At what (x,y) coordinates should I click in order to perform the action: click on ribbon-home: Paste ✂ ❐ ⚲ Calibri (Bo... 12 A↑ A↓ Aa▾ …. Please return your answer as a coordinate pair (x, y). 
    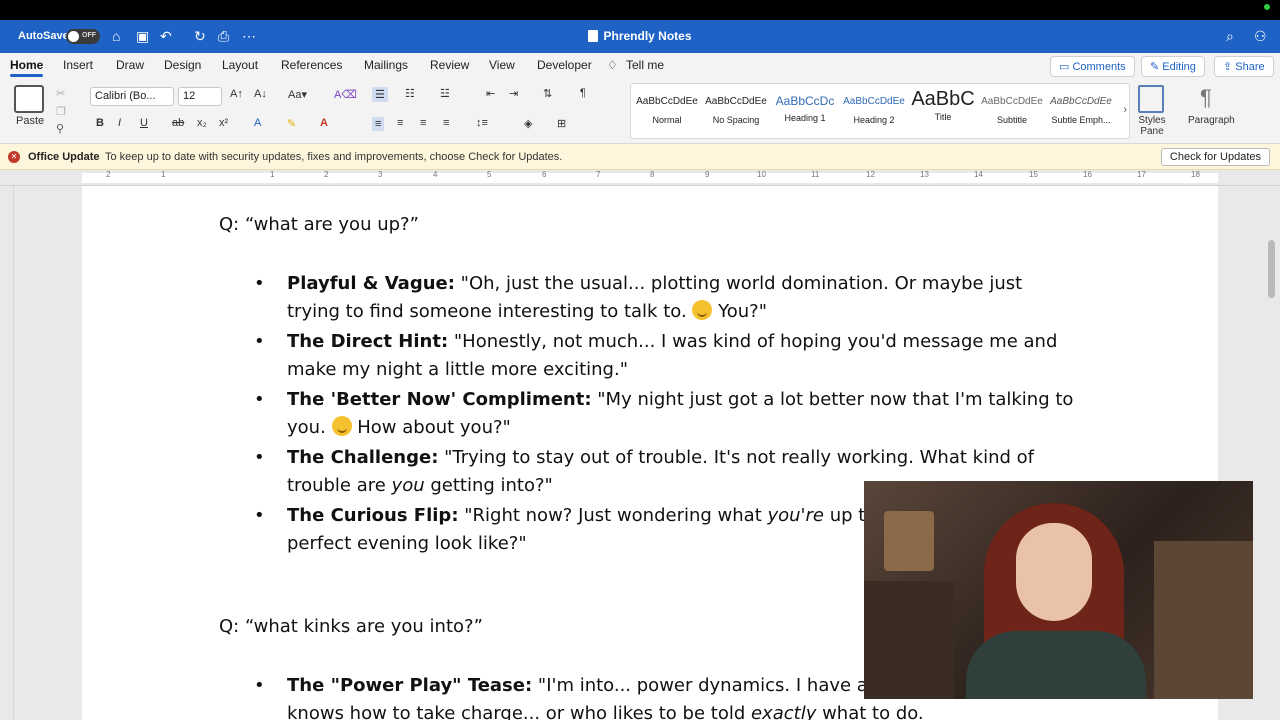
    Looking at the image, I should click on (640, 110).